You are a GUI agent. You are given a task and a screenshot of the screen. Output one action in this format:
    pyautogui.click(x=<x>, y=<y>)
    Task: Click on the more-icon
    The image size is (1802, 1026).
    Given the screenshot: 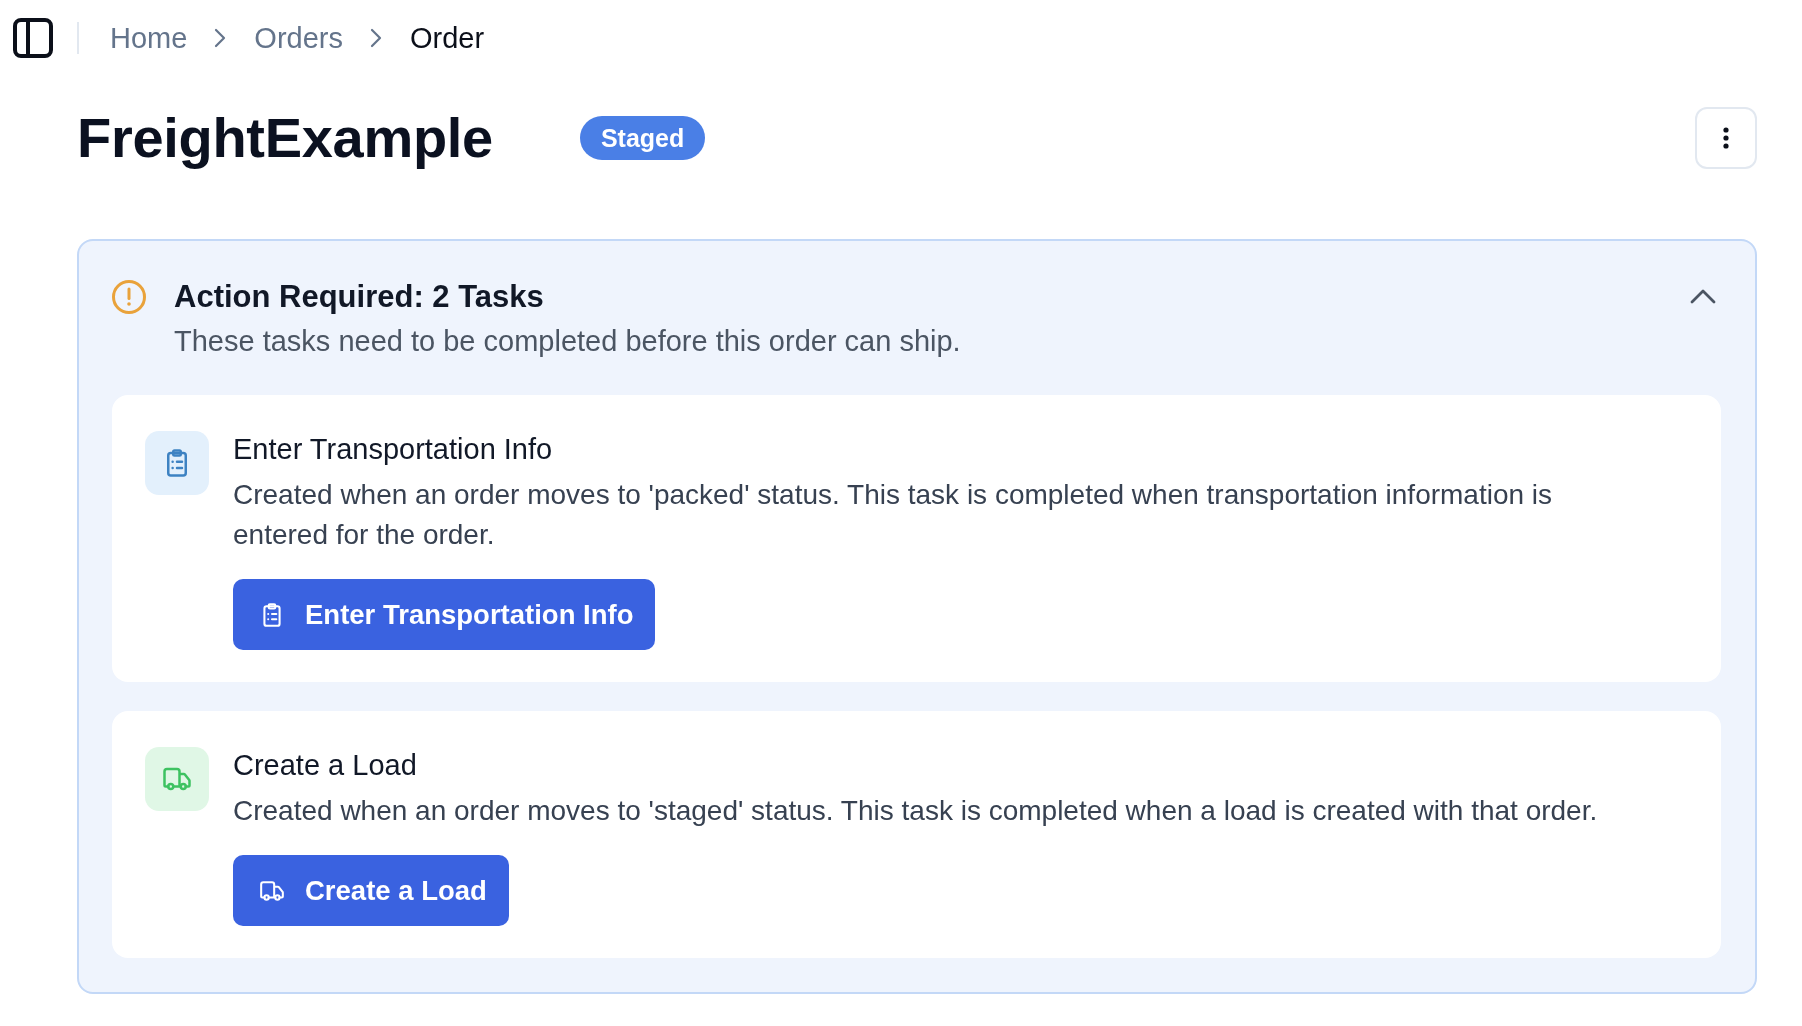 What is the action you would take?
    pyautogui.click(x=1726, y=138)
    